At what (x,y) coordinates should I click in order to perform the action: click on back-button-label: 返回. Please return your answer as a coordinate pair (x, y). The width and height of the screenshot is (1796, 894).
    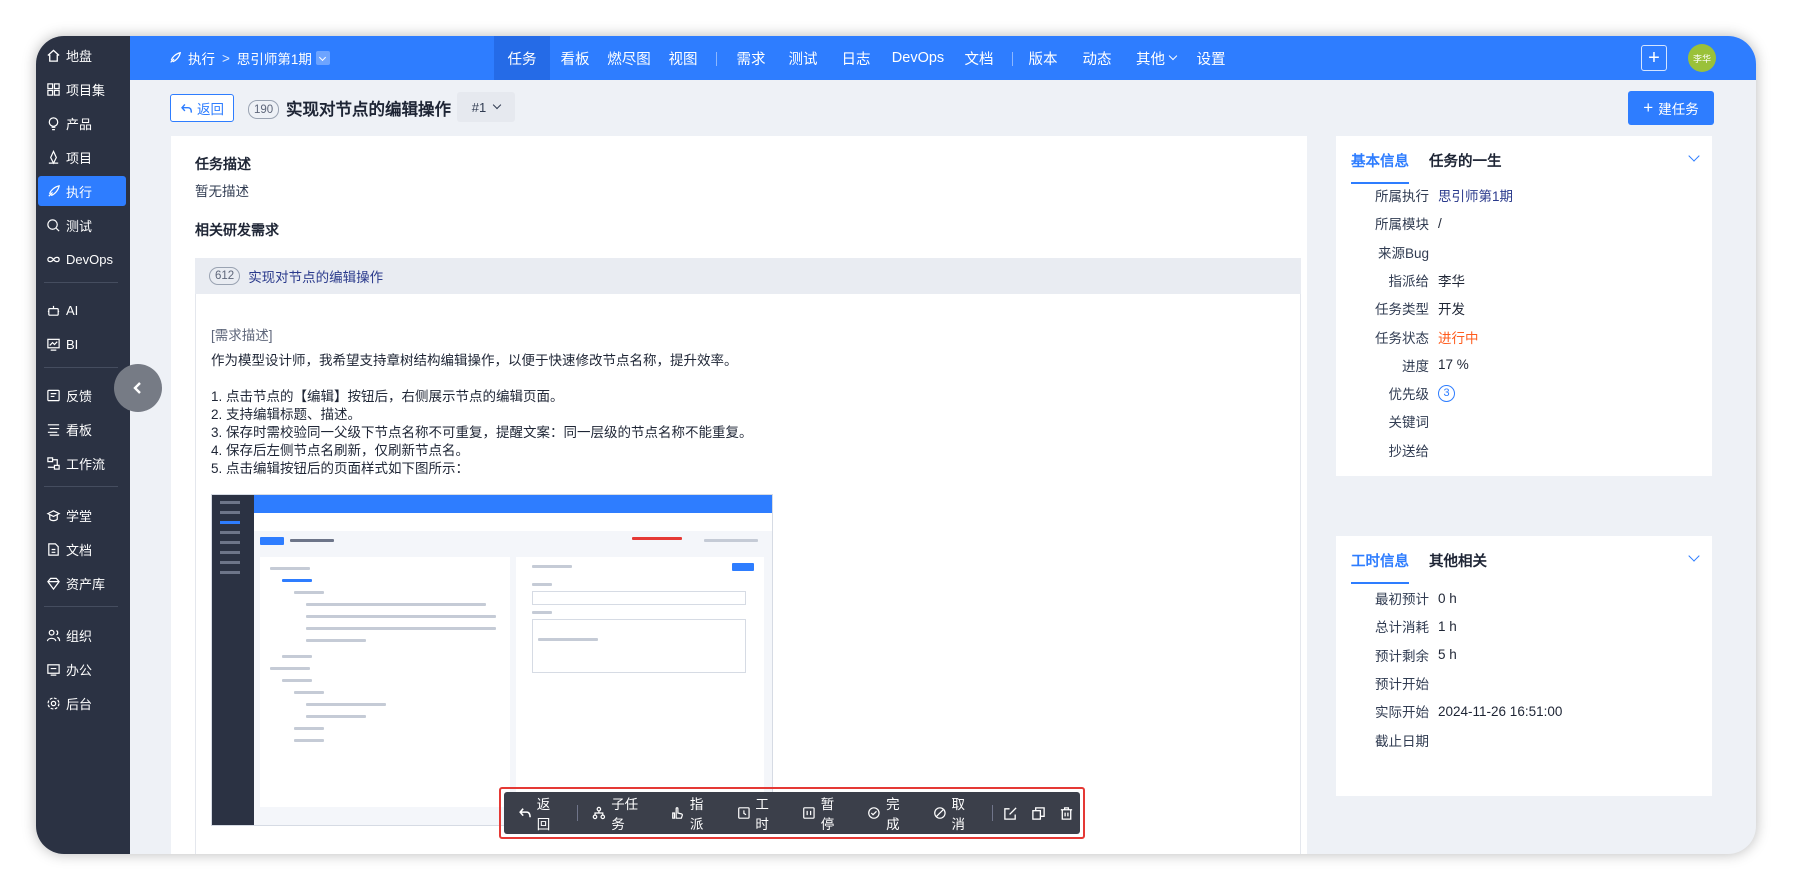
    Looking at the image, I should click on (210, 109).